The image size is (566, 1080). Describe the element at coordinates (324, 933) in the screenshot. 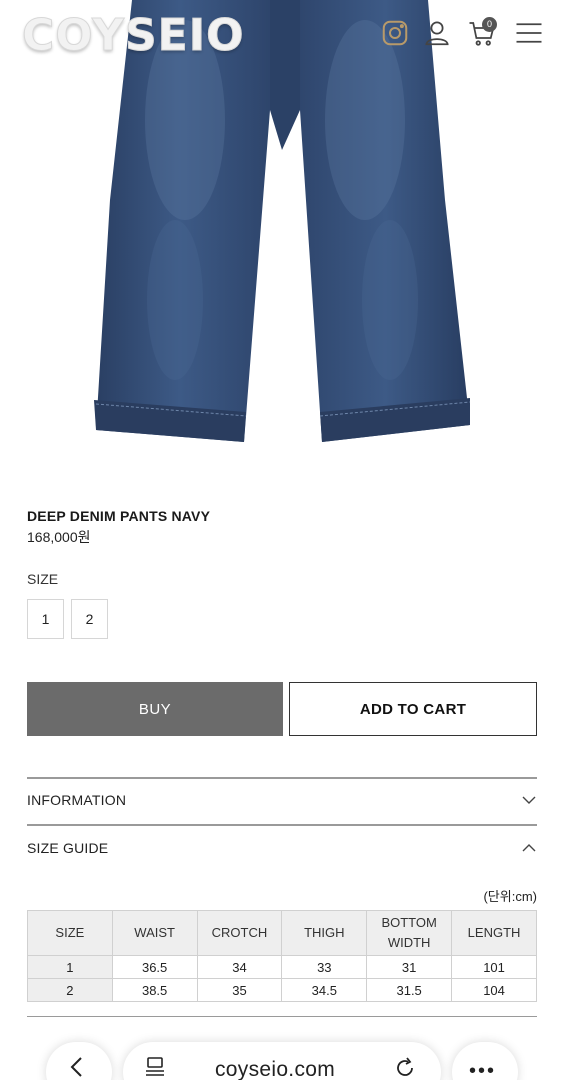

I see `table-header-cell: THIGH` at that location.